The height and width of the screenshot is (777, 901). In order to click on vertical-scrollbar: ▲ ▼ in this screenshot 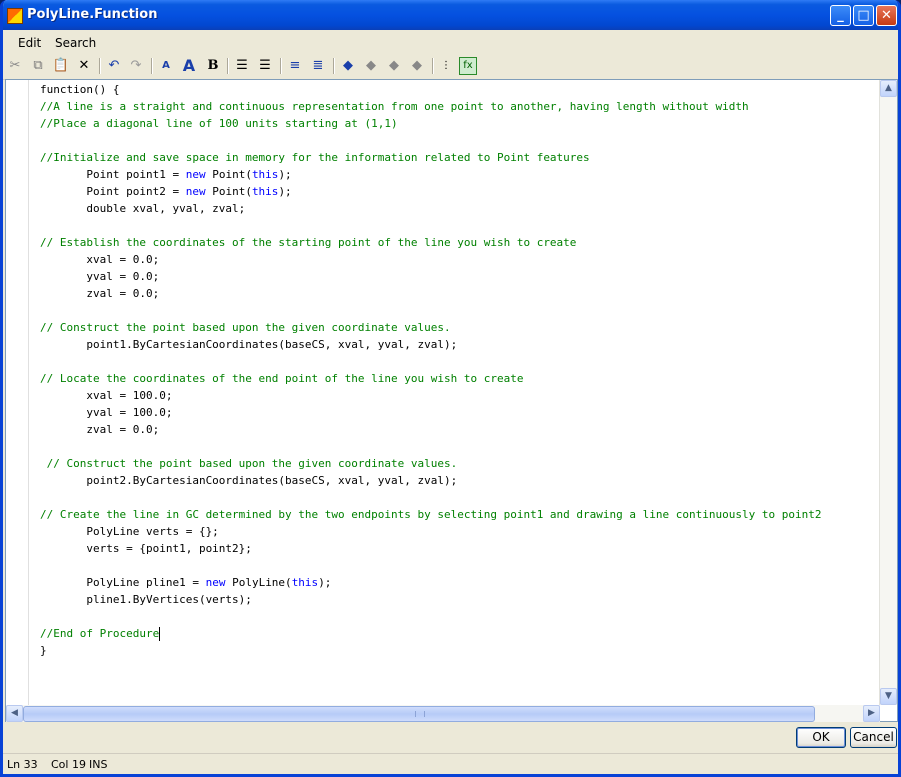, I will do `click(888, 392)`.